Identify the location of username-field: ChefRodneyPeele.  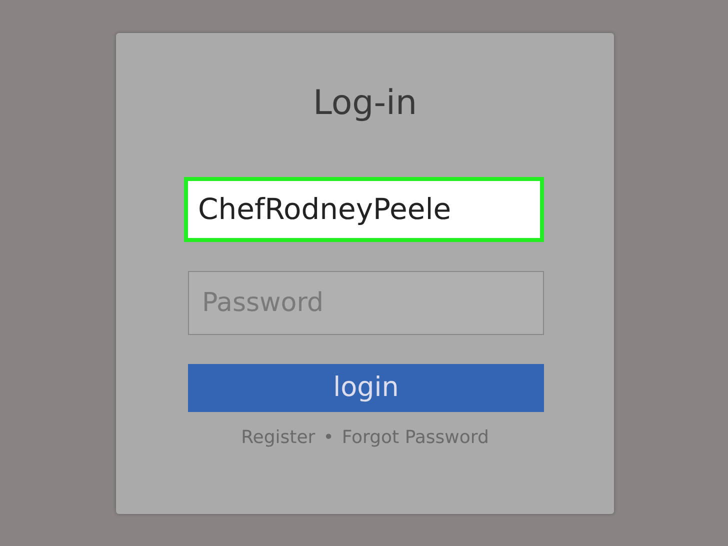
(364, 209).